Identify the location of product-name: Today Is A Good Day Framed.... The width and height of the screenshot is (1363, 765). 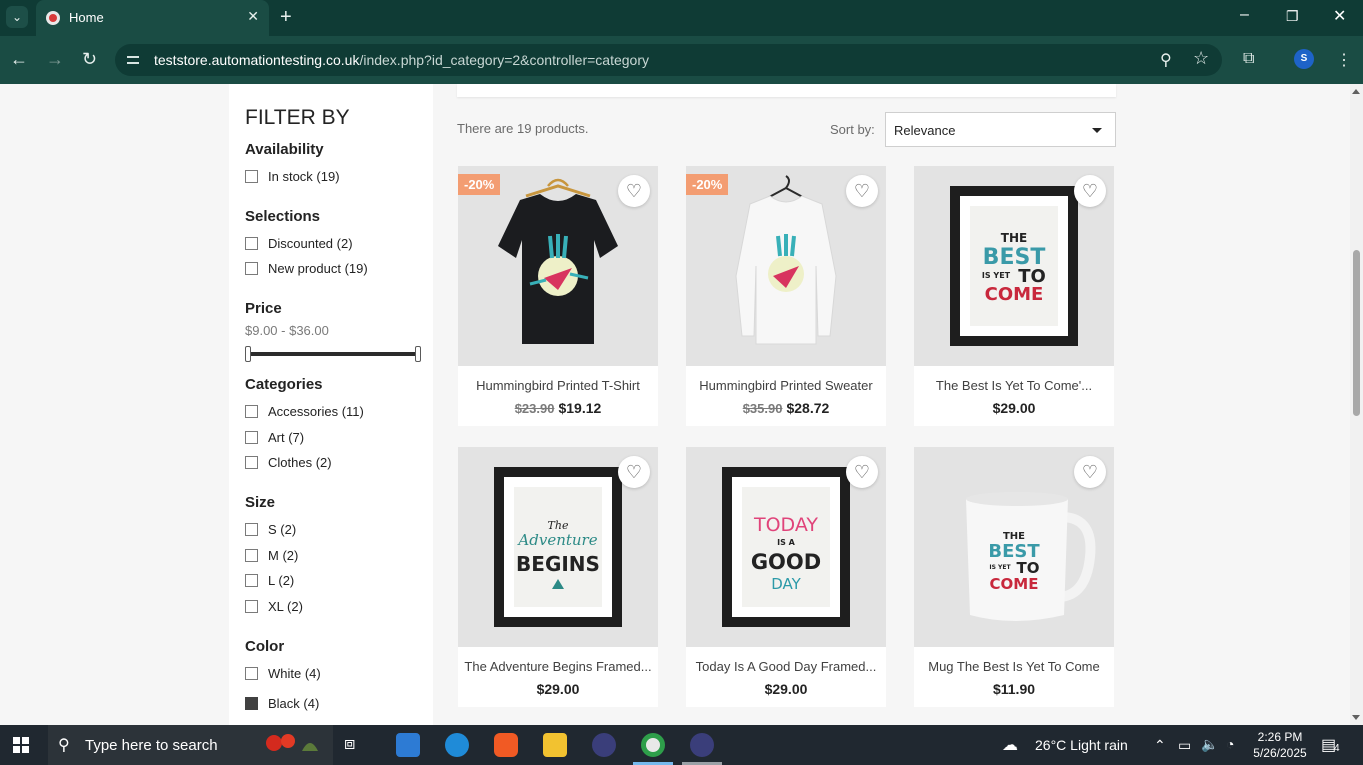
(786, 666).